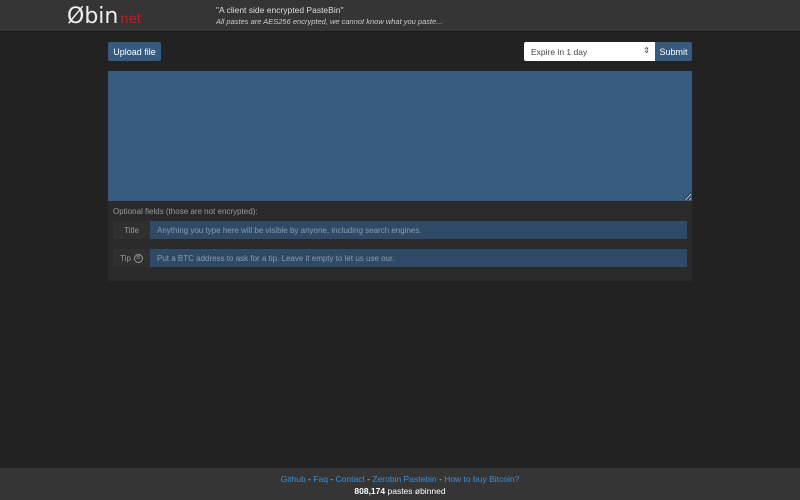 The height and width of the screenshot is (500, 800). What do you see at coordinates (646, 50) in the screenshot?
I see `select-arrows-icon: ⇕` at bounding box center [646, 50].